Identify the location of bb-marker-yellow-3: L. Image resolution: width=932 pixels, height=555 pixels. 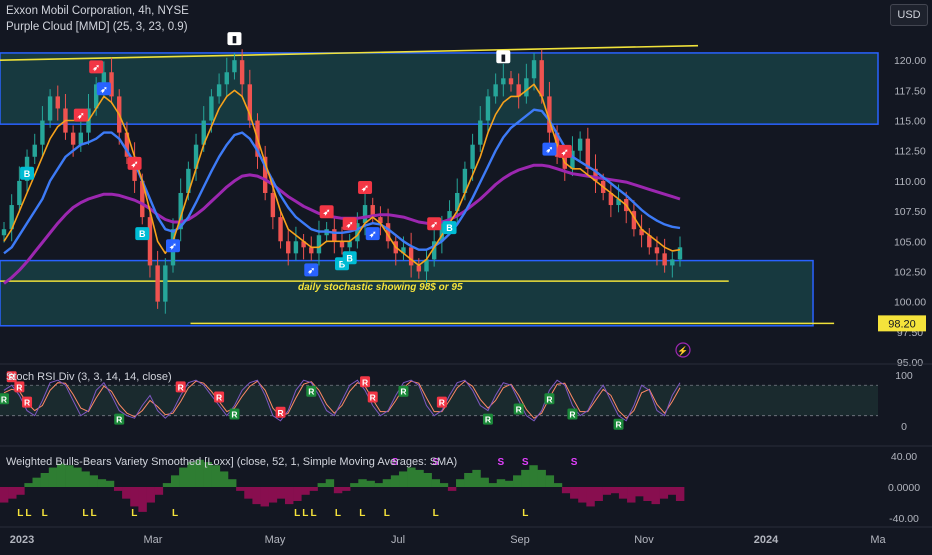
(85, 513).